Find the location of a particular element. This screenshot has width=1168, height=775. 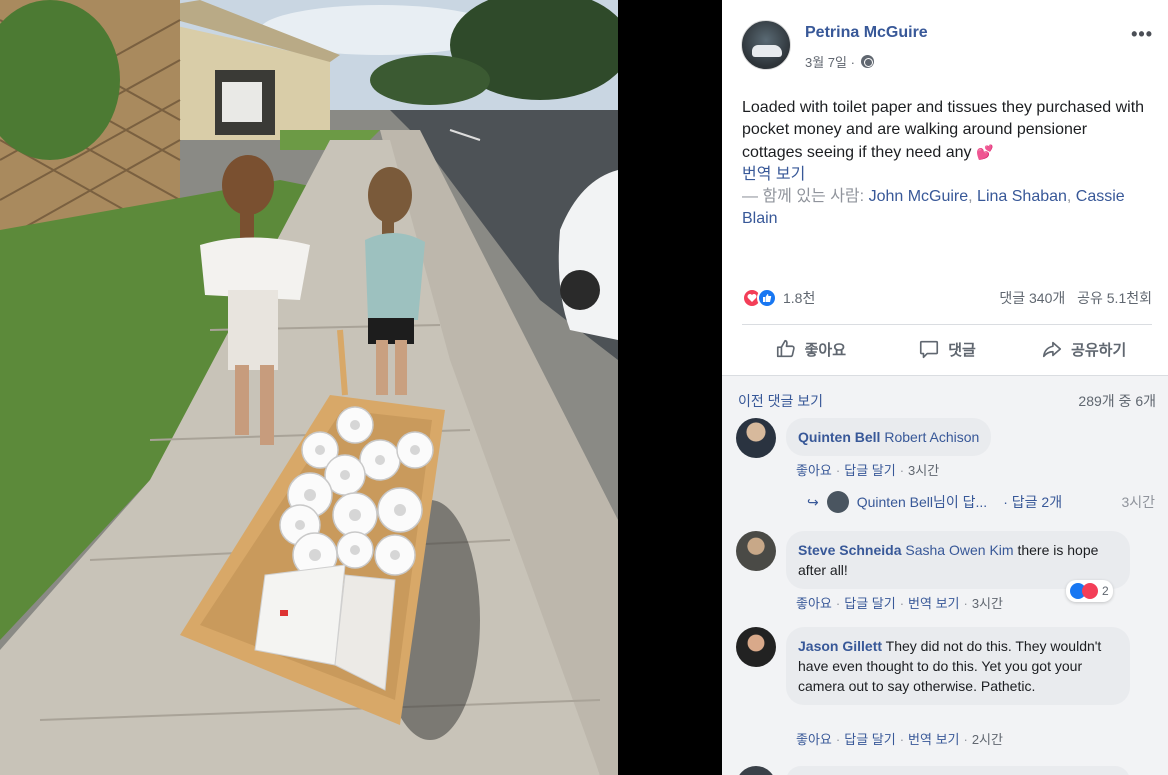

two-hearts-icon: 💕 is located at coordinates (984, 152).